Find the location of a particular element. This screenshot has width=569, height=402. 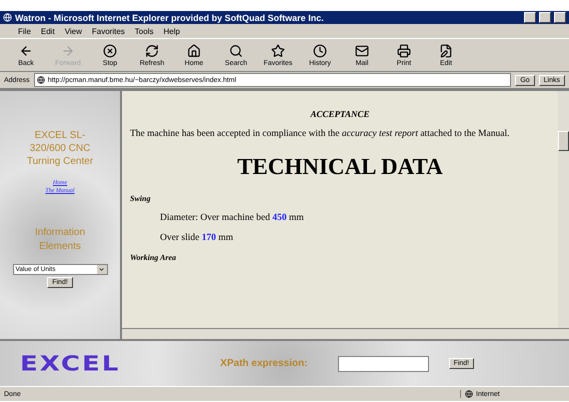

paragraph: The machine has been accepted in compliance with the accuracy test report attached to the Manual. is located at coordinates (320, 134).